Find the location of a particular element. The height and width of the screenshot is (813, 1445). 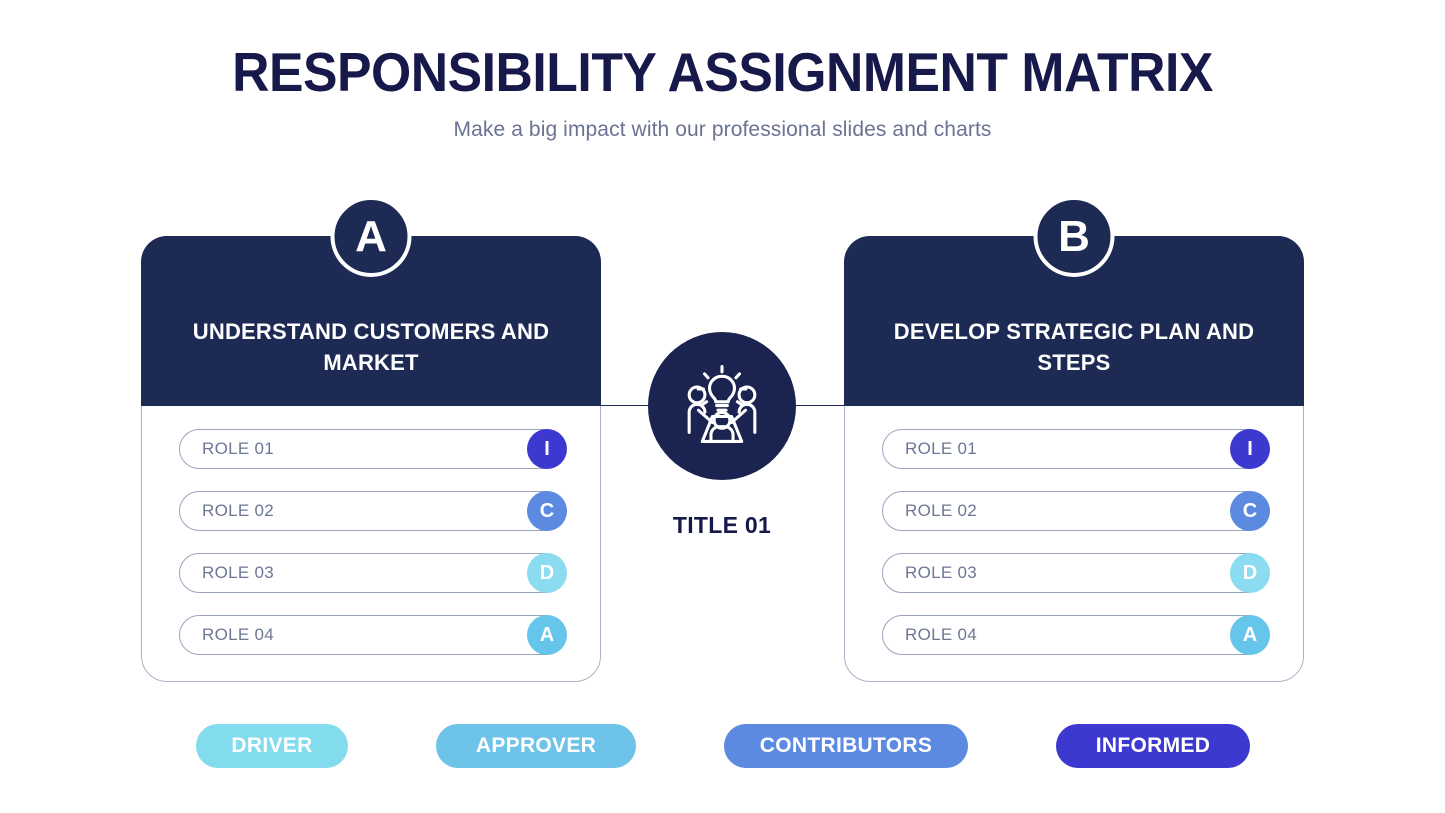

card-b-title: DEVELOP STRATEGIC PLAN AND STEPS is located at coordinates (1074, 346).